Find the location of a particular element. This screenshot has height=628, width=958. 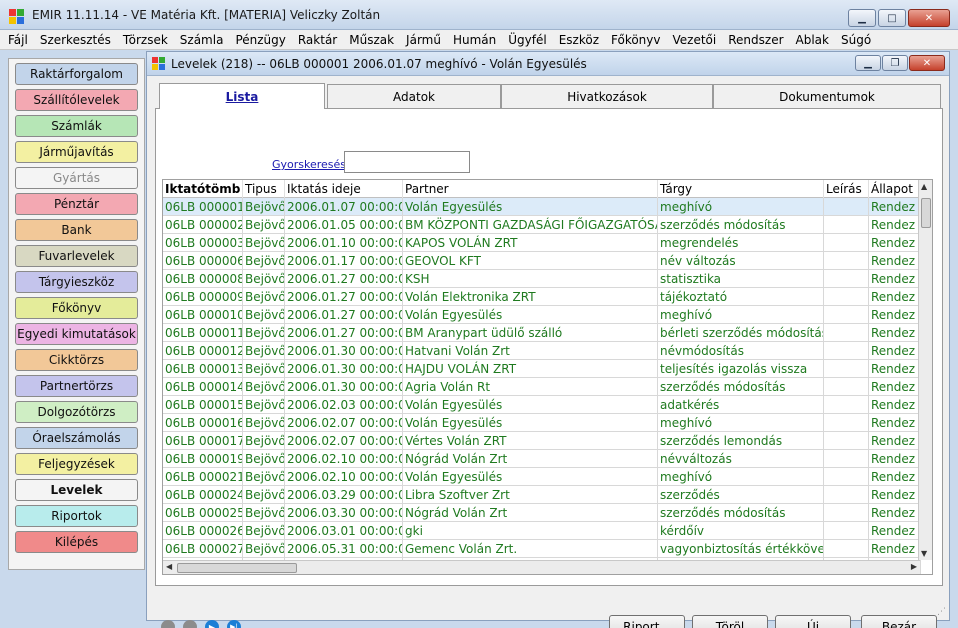

sidebar-item: Egyedi kimutatások is located at coordinates (76, 334).